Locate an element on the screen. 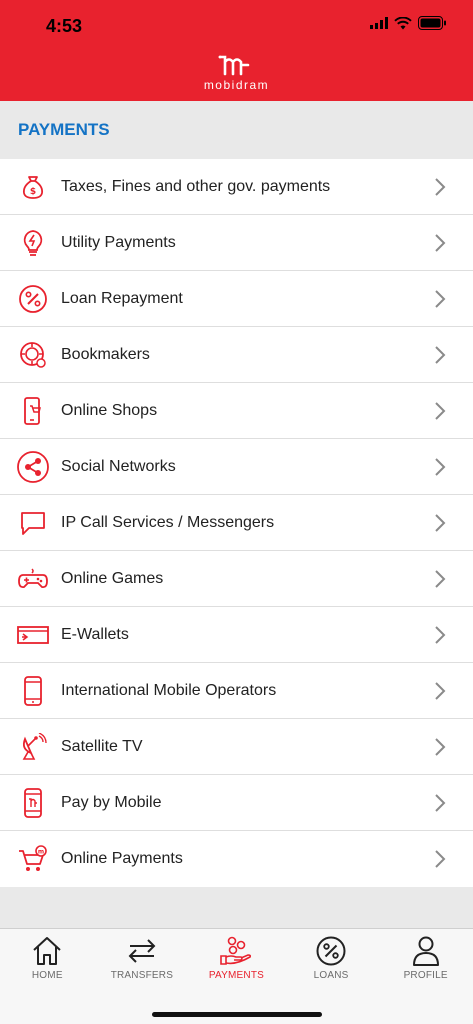 The image size is (473, 1024). logo-mark-icon is located at coordinates (233, 65).